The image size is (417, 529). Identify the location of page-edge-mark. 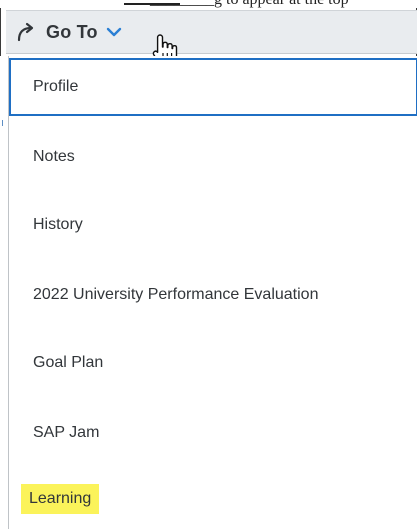
(2, 123).